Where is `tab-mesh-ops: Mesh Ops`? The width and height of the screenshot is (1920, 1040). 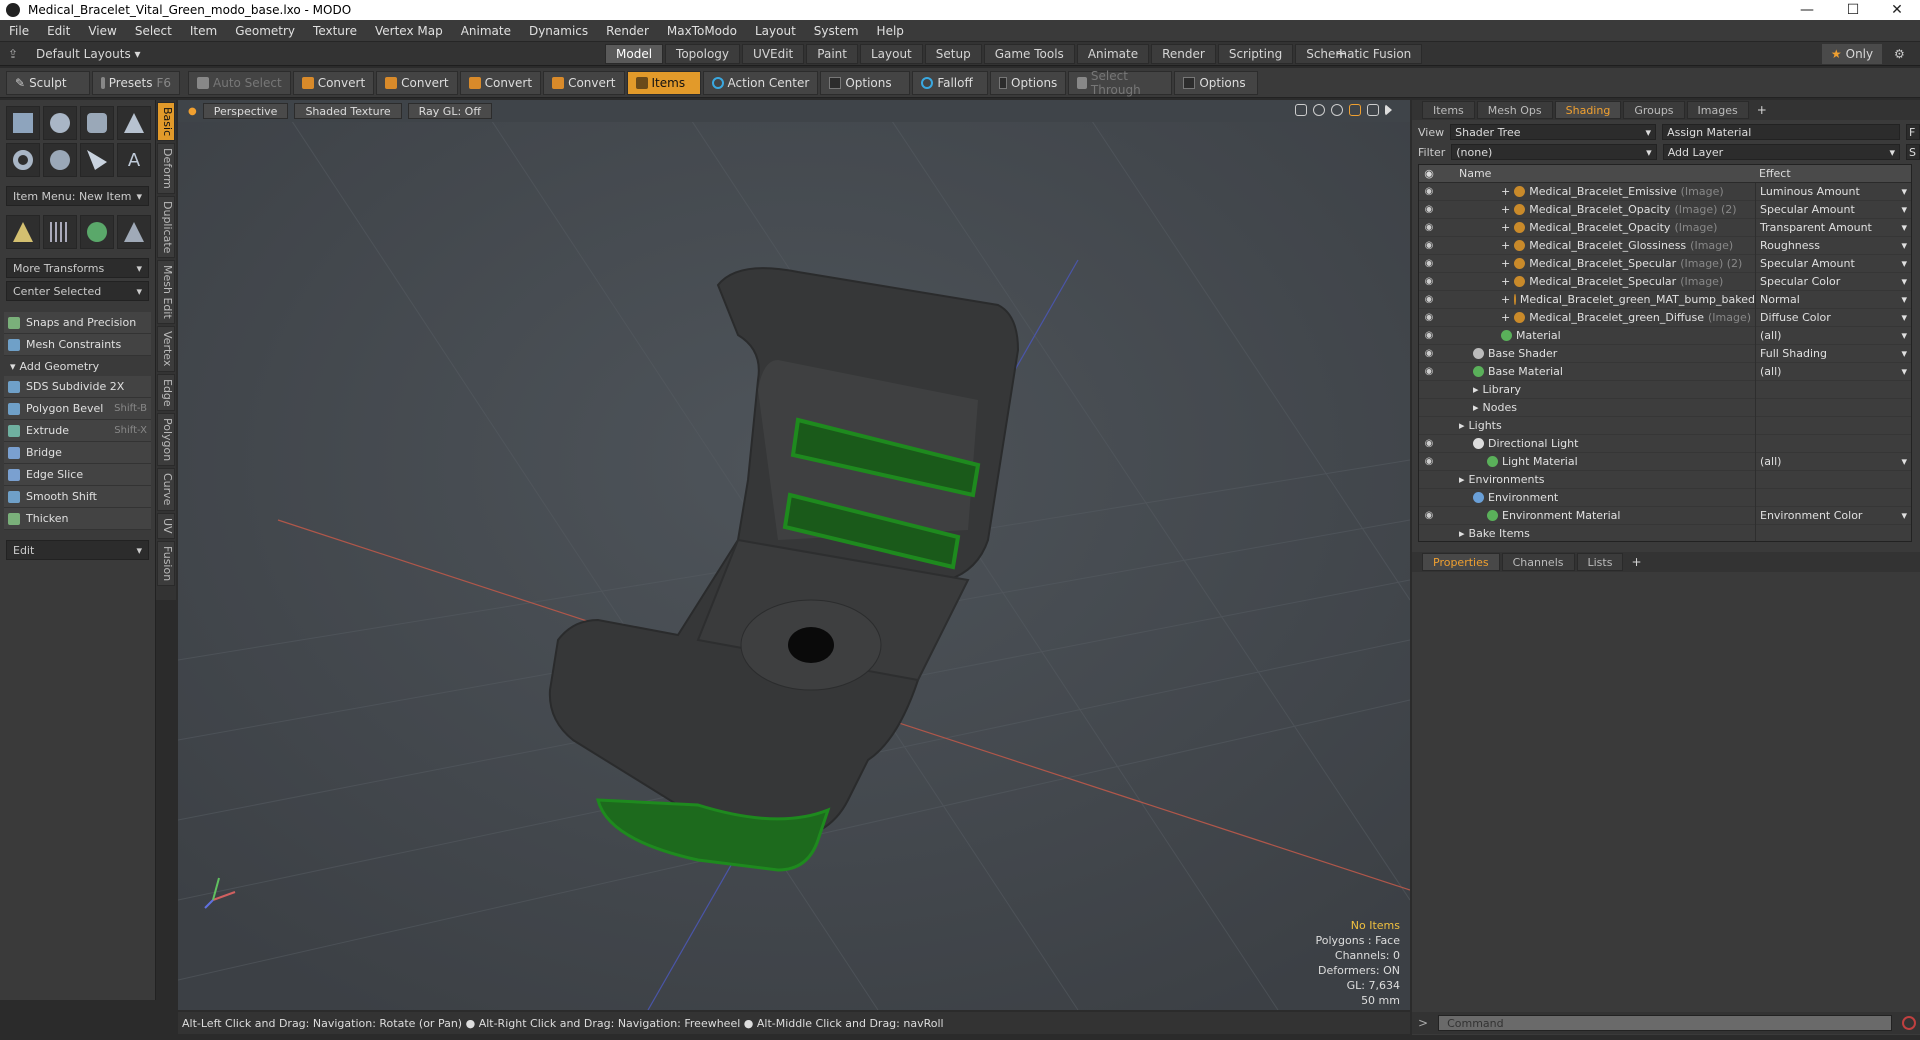 tab-mesh-ops: Mesh Ops is located at coordinates (1514, 110).